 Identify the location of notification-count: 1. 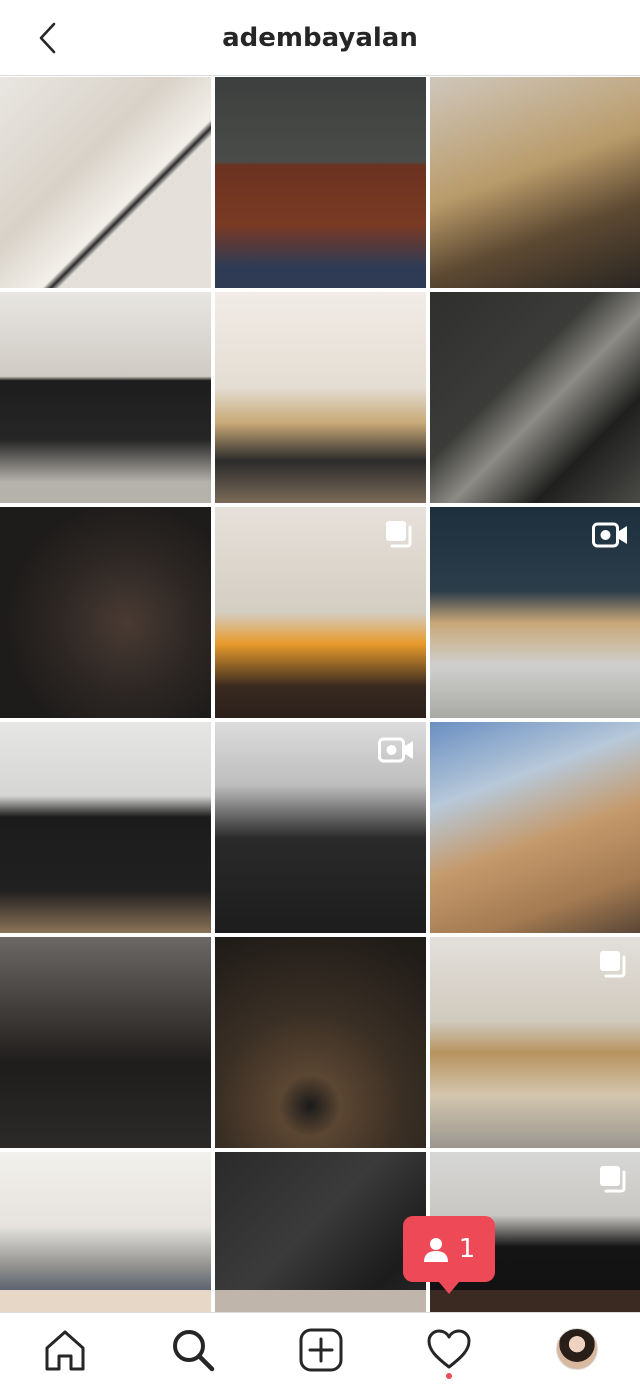
(467, 1249).